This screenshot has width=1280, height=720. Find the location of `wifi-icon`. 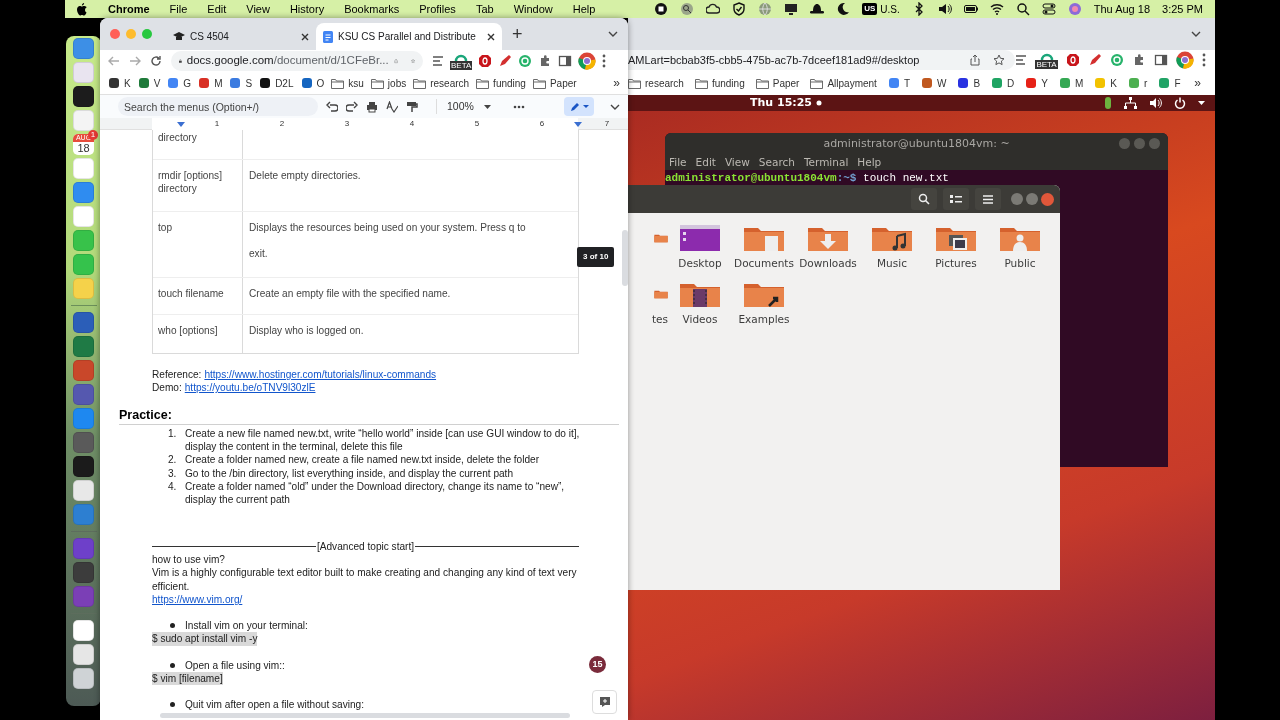

wifi-icon is located at coordinates (996, 9).